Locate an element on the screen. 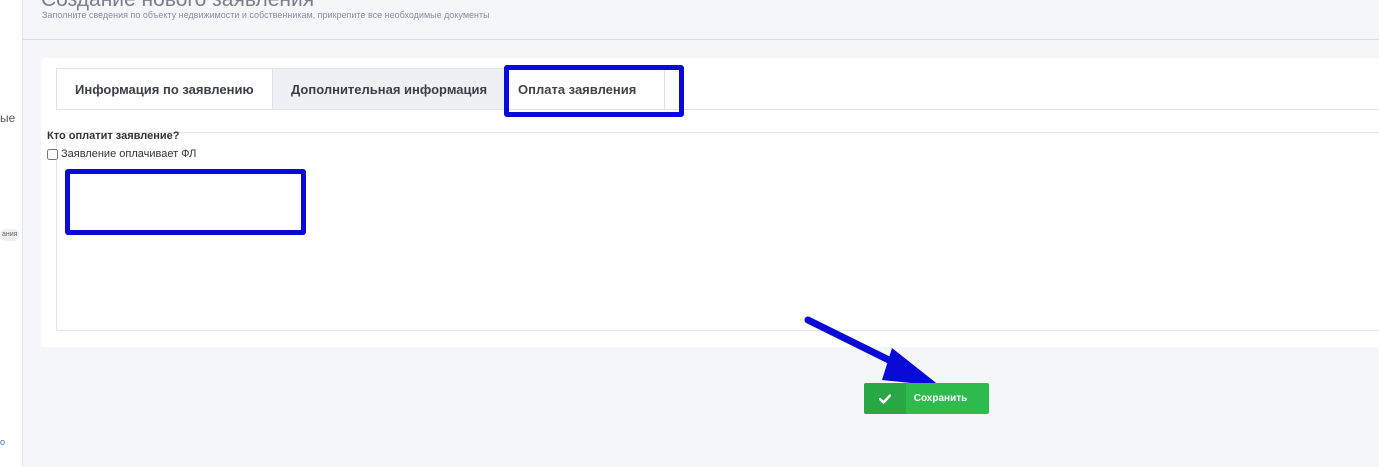  payer-checkbox-row: Заявление оплачивает ФЛ is located at coordinates (121, 154).